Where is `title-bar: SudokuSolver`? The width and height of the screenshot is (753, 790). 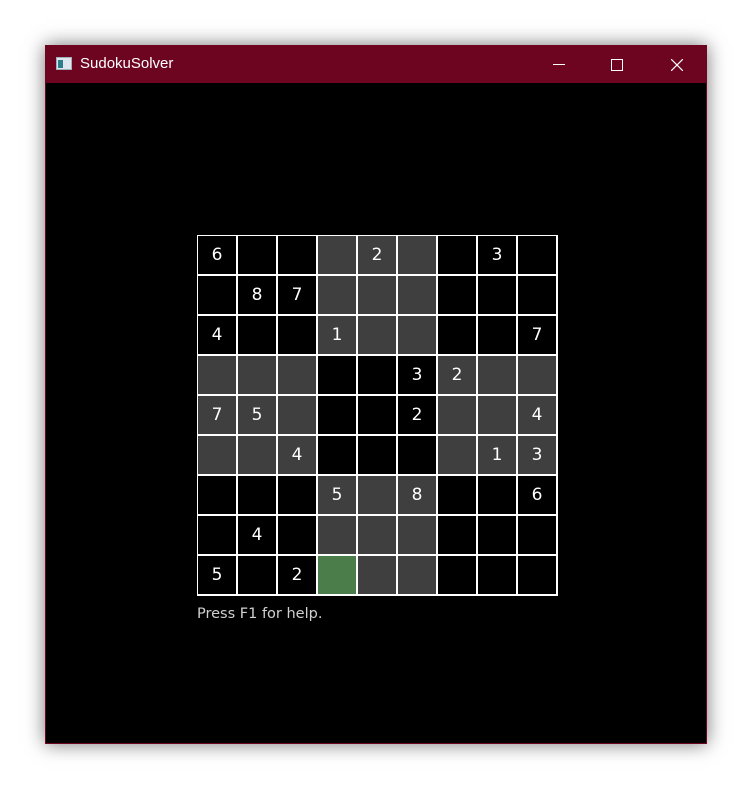
title-bar: SudokuSolver is located at coordinates (376, 64).